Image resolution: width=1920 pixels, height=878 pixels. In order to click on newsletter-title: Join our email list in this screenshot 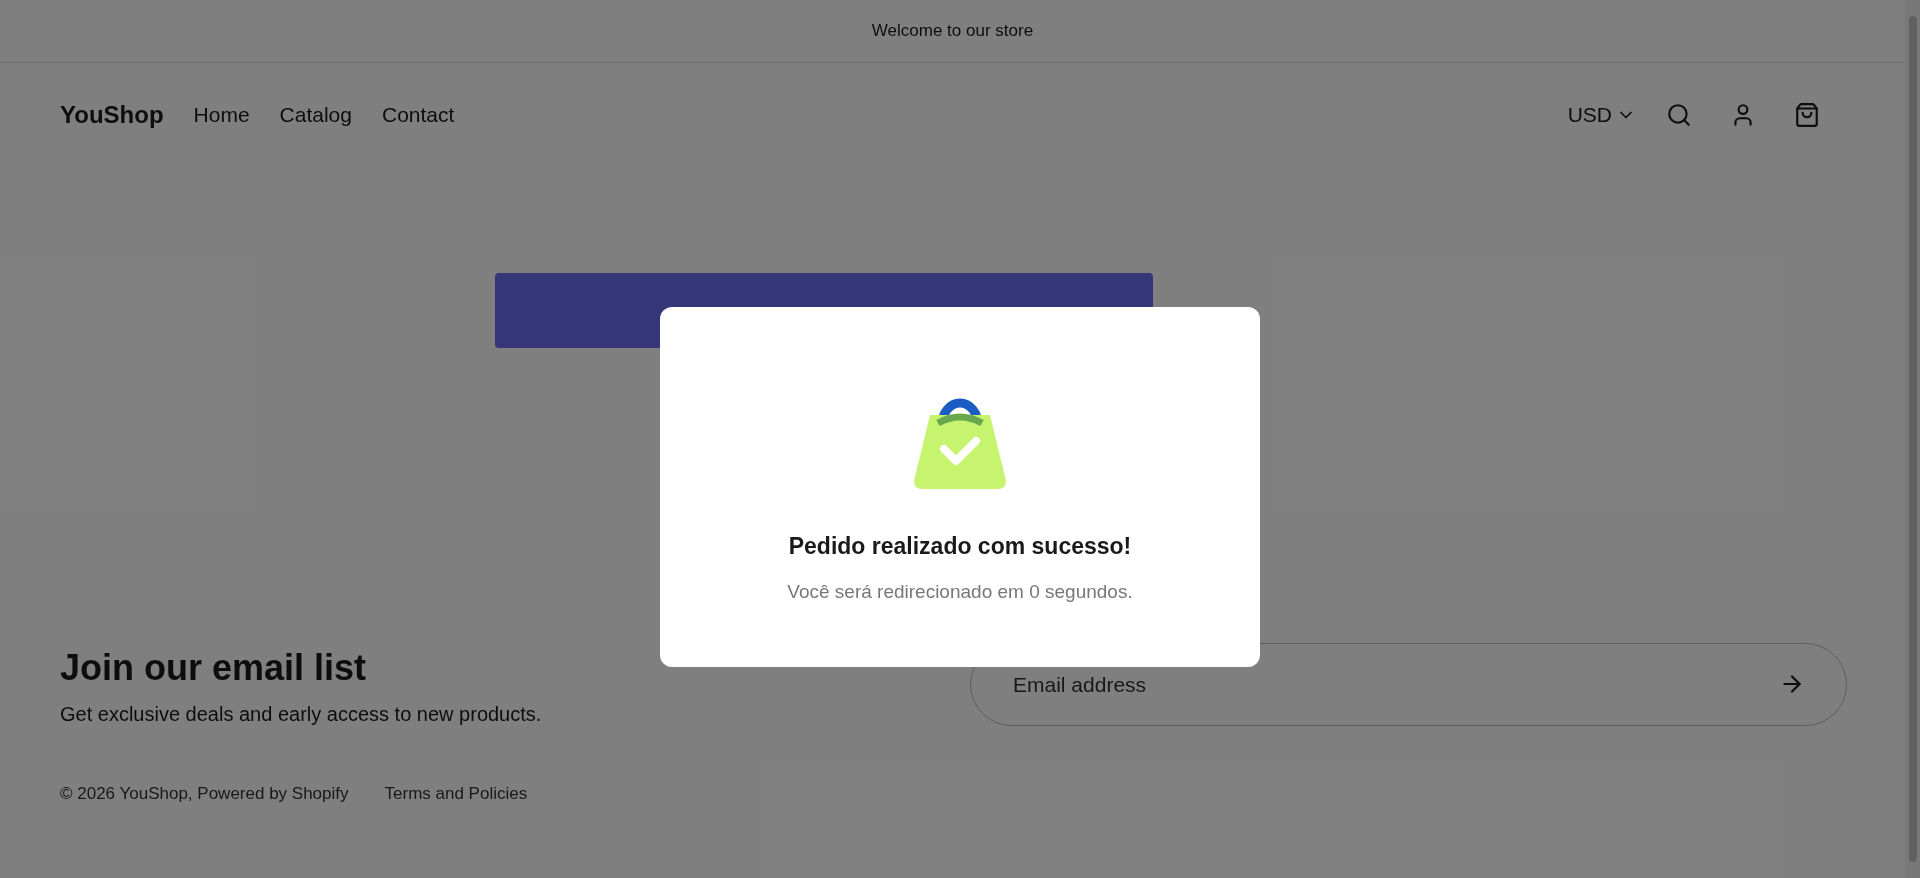, I will do `click(214, 667)`.